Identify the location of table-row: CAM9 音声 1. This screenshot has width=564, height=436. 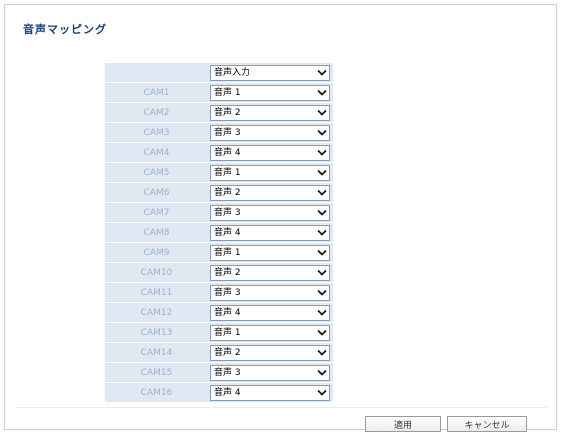
(219, 253).